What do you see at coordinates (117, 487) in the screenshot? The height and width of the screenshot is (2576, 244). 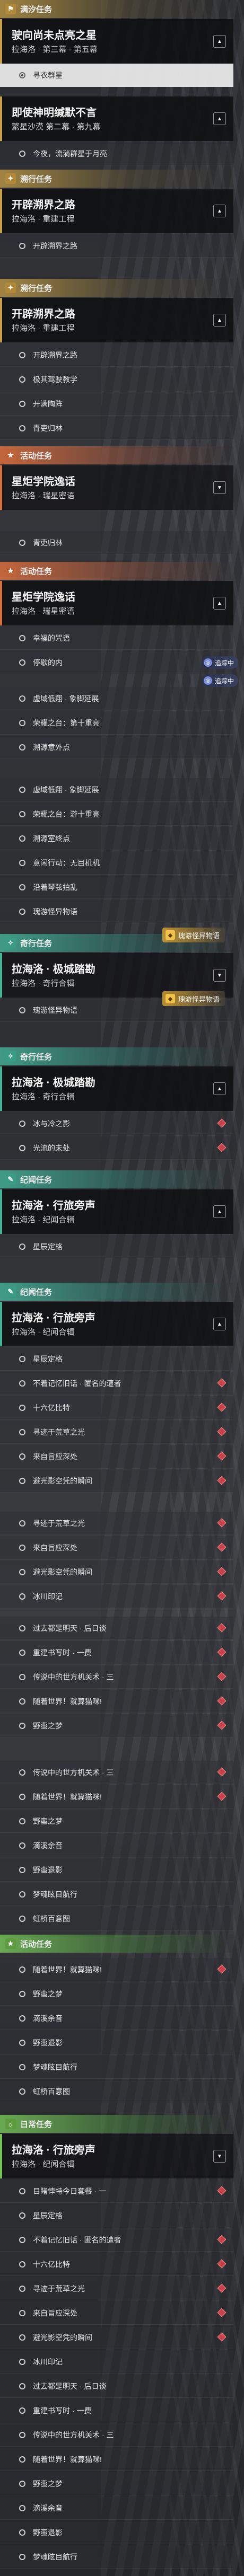 I see `quest-card: 星炬学院逸话 拉海洛 · 瑞星密语 ▼` at bounding box center [117, 487].